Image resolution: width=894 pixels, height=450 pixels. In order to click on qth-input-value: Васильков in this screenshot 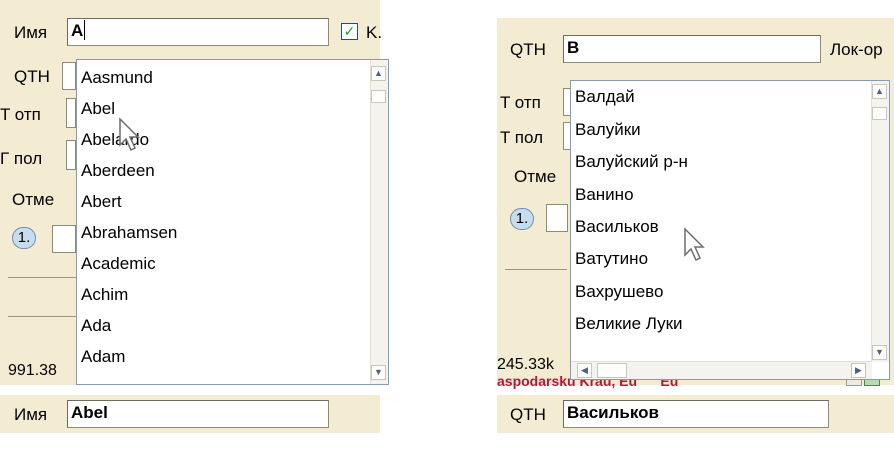, I will do `click(613, 412)`.